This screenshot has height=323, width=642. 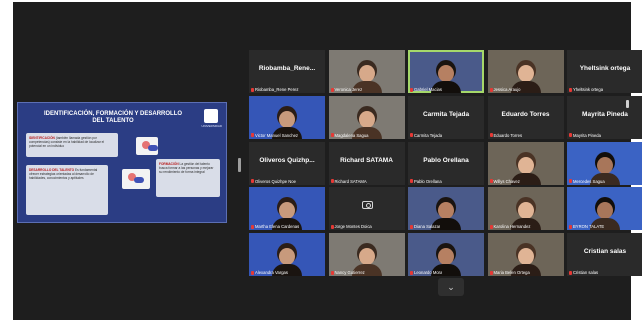 What do you see at coordinates (446, 255) in the screenshot?
I see `participant-tile: Leonardo Mora` at bounding box center [446, 255].